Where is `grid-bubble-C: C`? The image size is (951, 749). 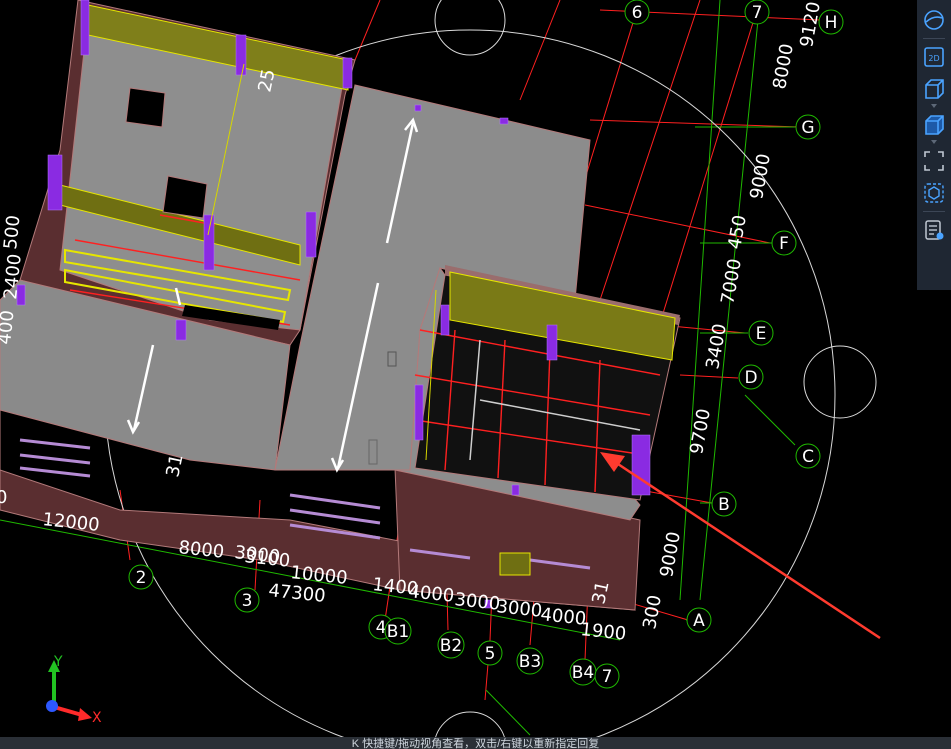 grid-bubble-C: C is located at coordinates (808, 456).